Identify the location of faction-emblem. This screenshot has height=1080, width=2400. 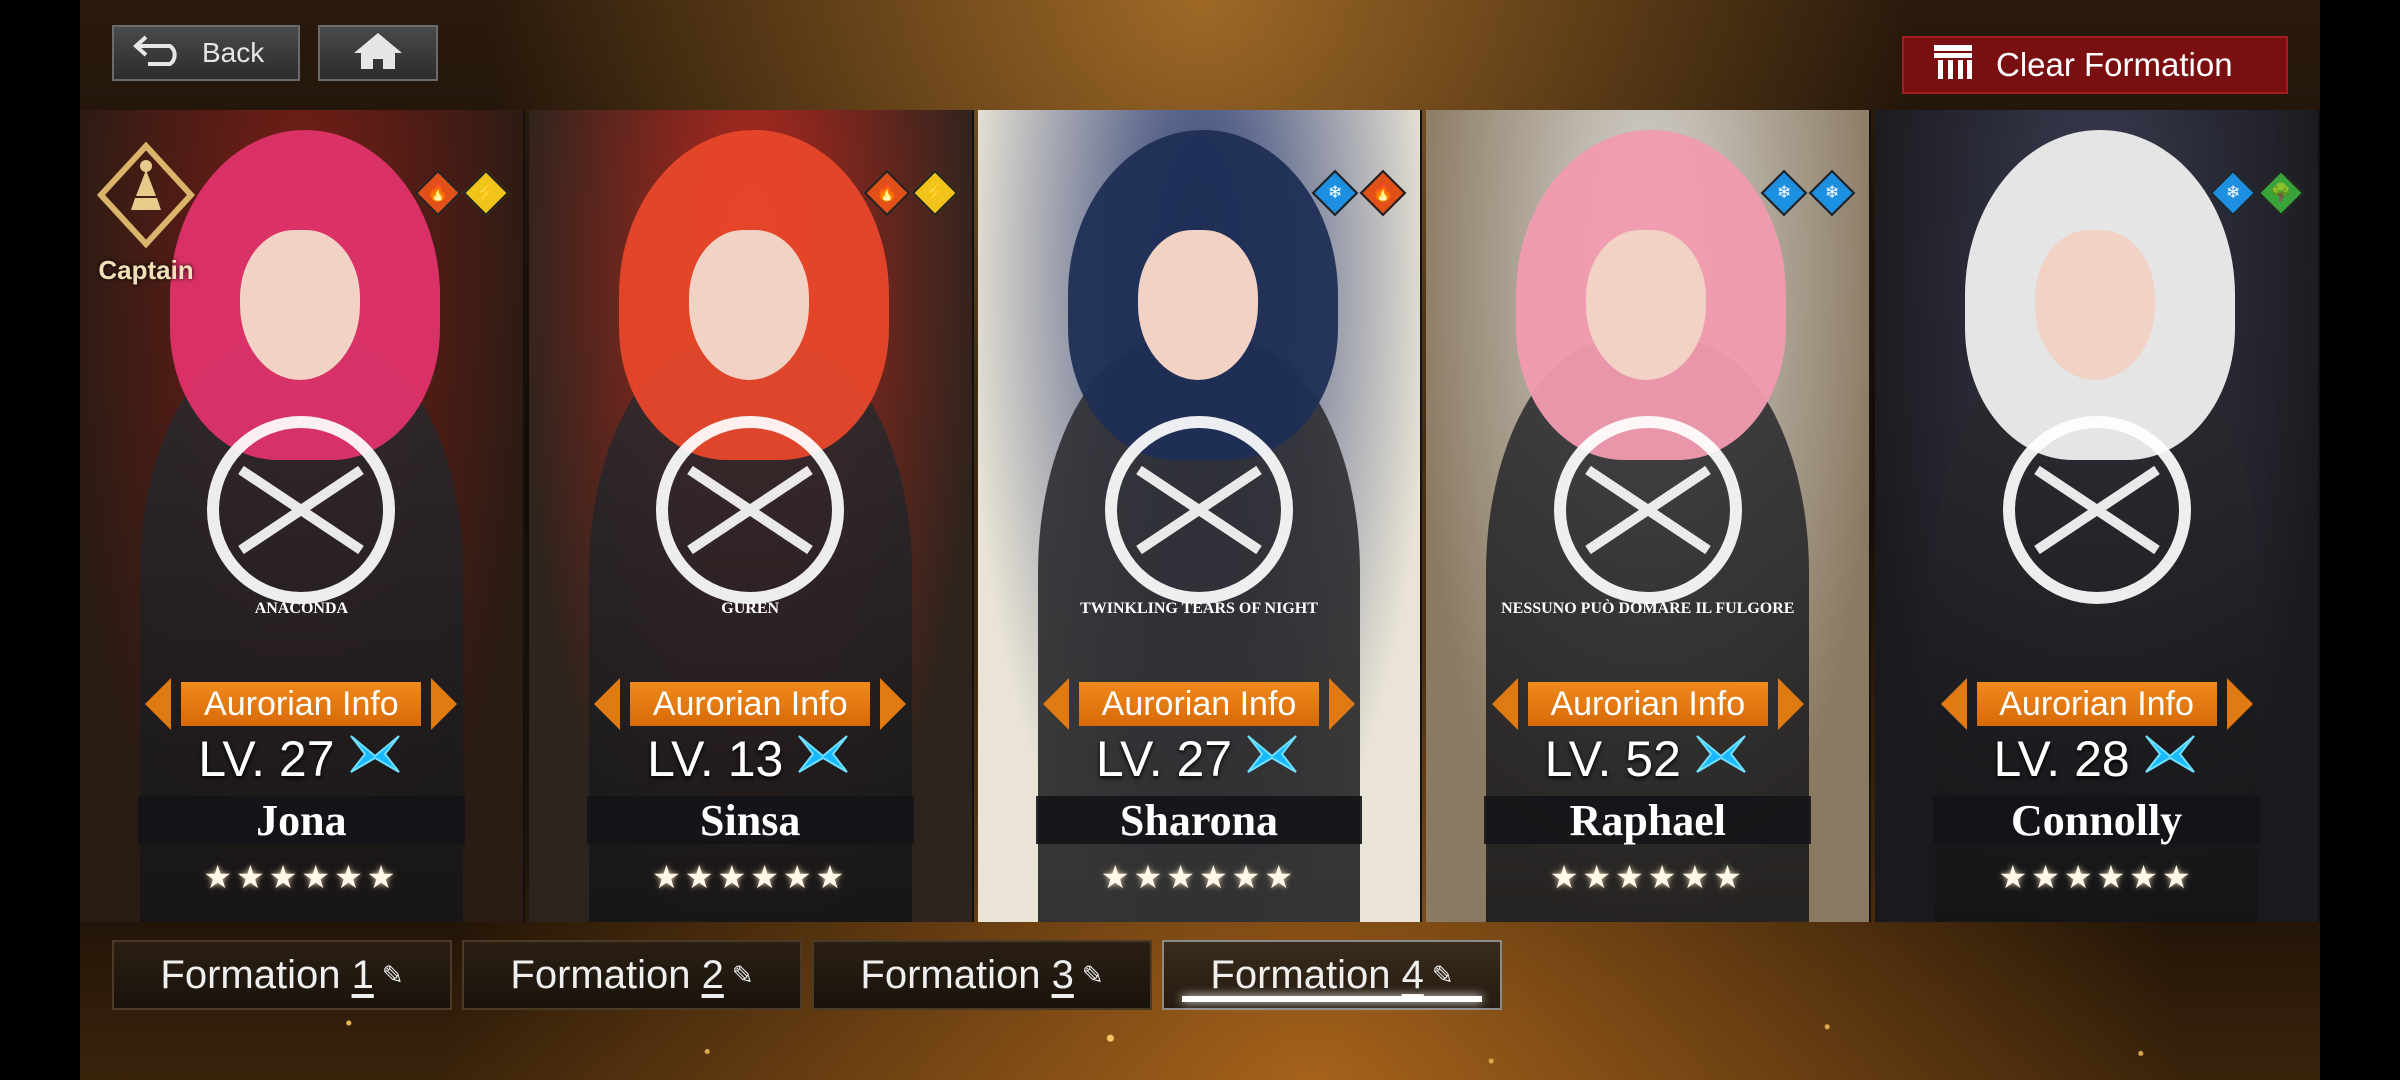
(2097, 520).